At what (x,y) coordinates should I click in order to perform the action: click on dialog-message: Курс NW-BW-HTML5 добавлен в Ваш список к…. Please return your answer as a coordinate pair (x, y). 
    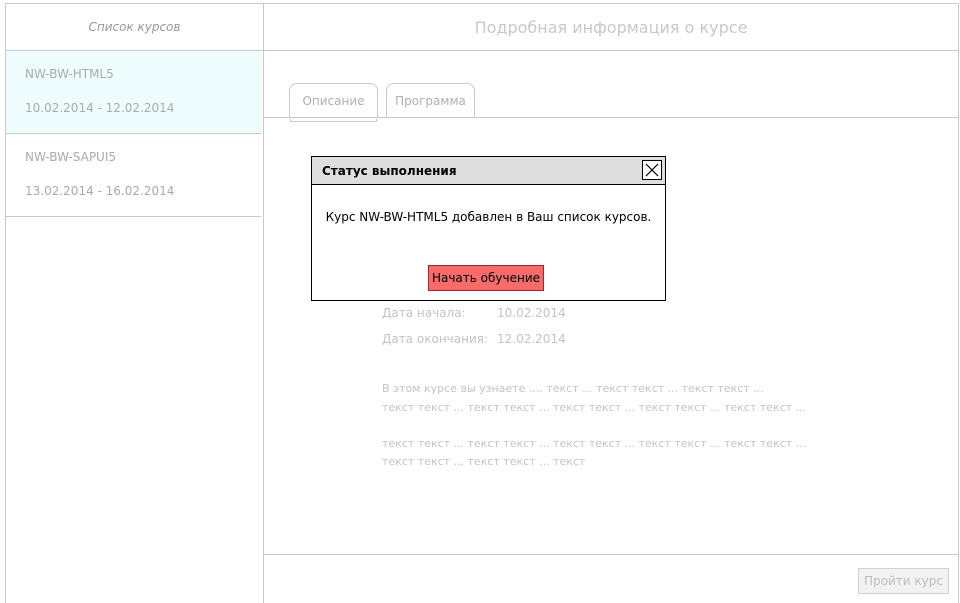
    Looking at the image, I should click on (488, 217).